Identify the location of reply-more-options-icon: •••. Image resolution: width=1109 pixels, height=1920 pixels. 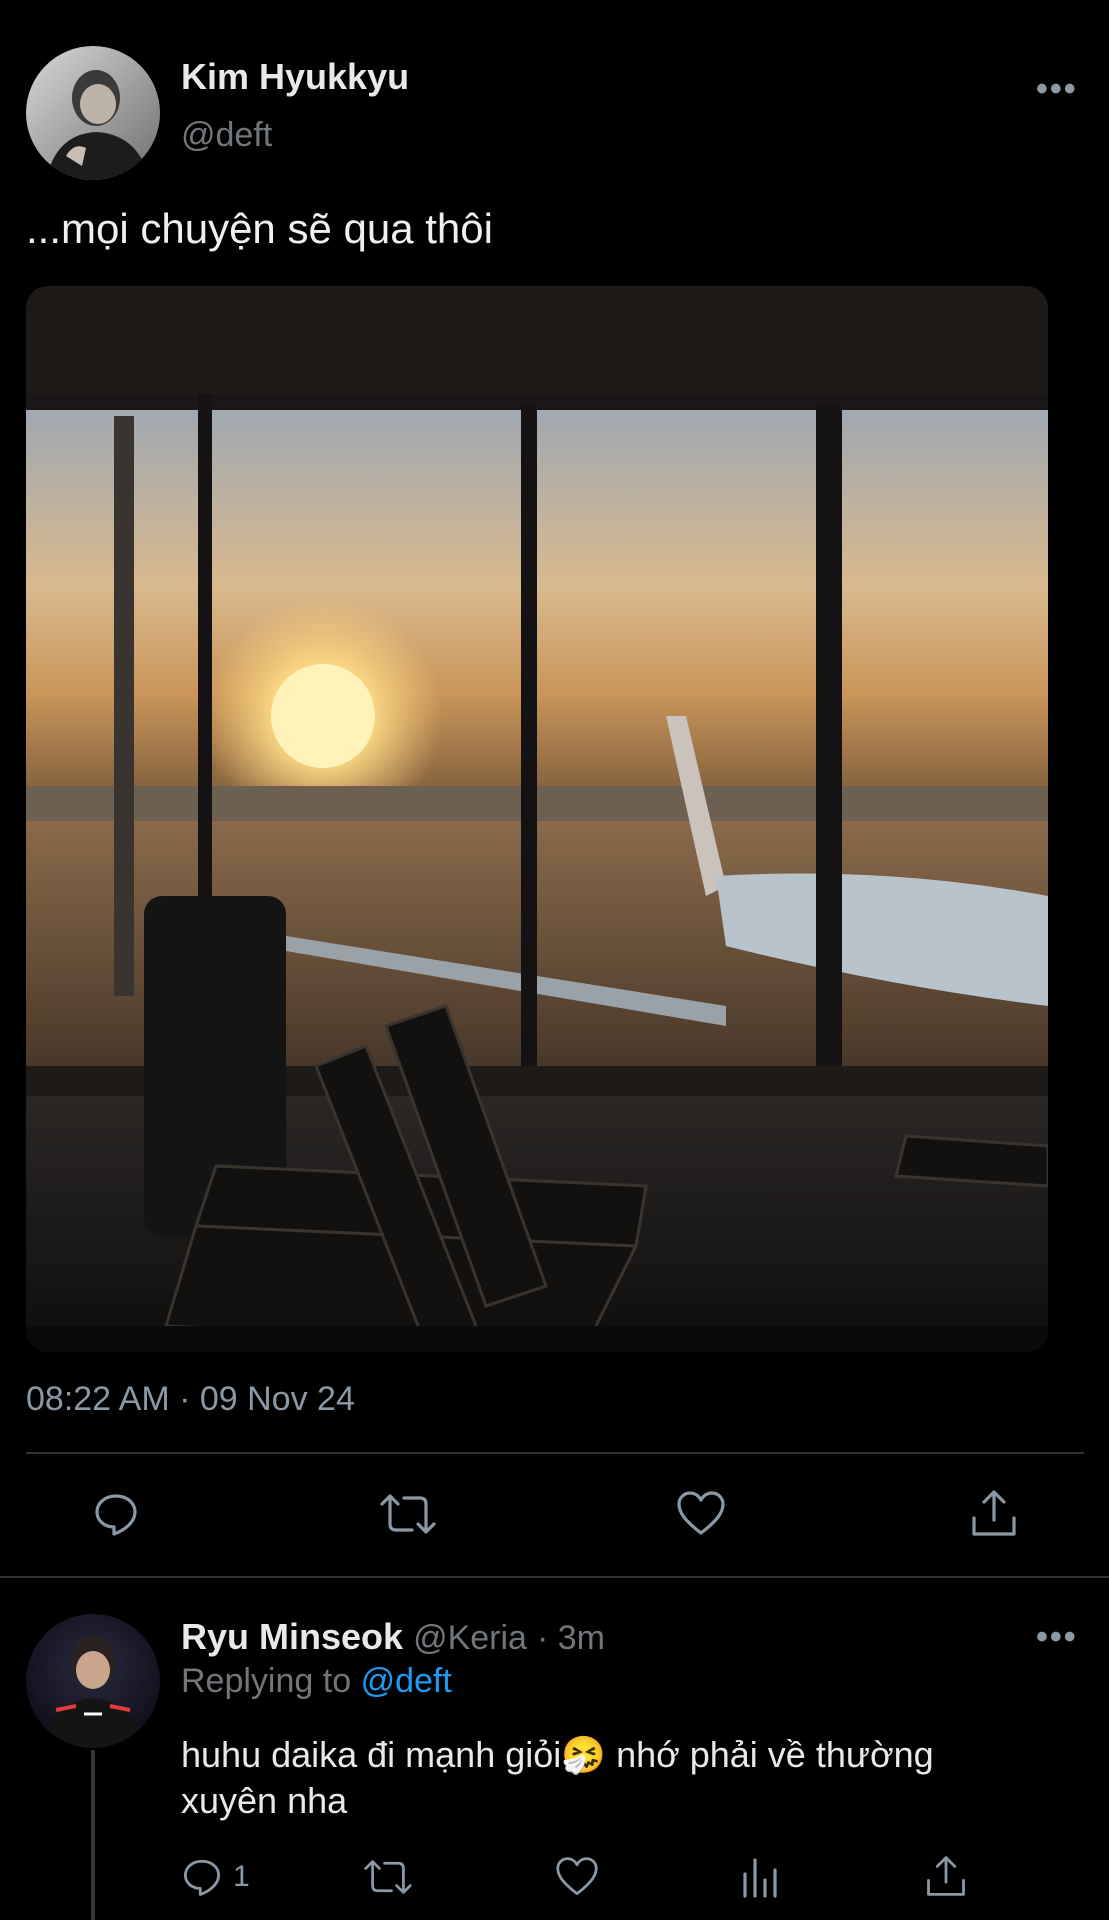
(1057, 1637).